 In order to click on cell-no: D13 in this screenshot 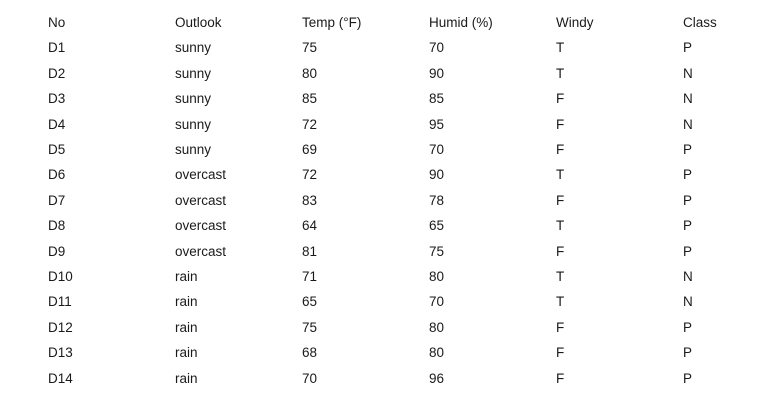, I will do `click(60, 353)`.